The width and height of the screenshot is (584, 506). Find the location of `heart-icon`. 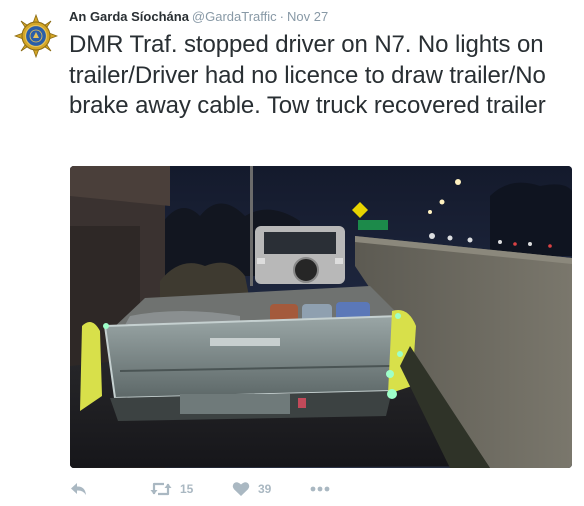

heart-icon is located at coordinates (241, 489).